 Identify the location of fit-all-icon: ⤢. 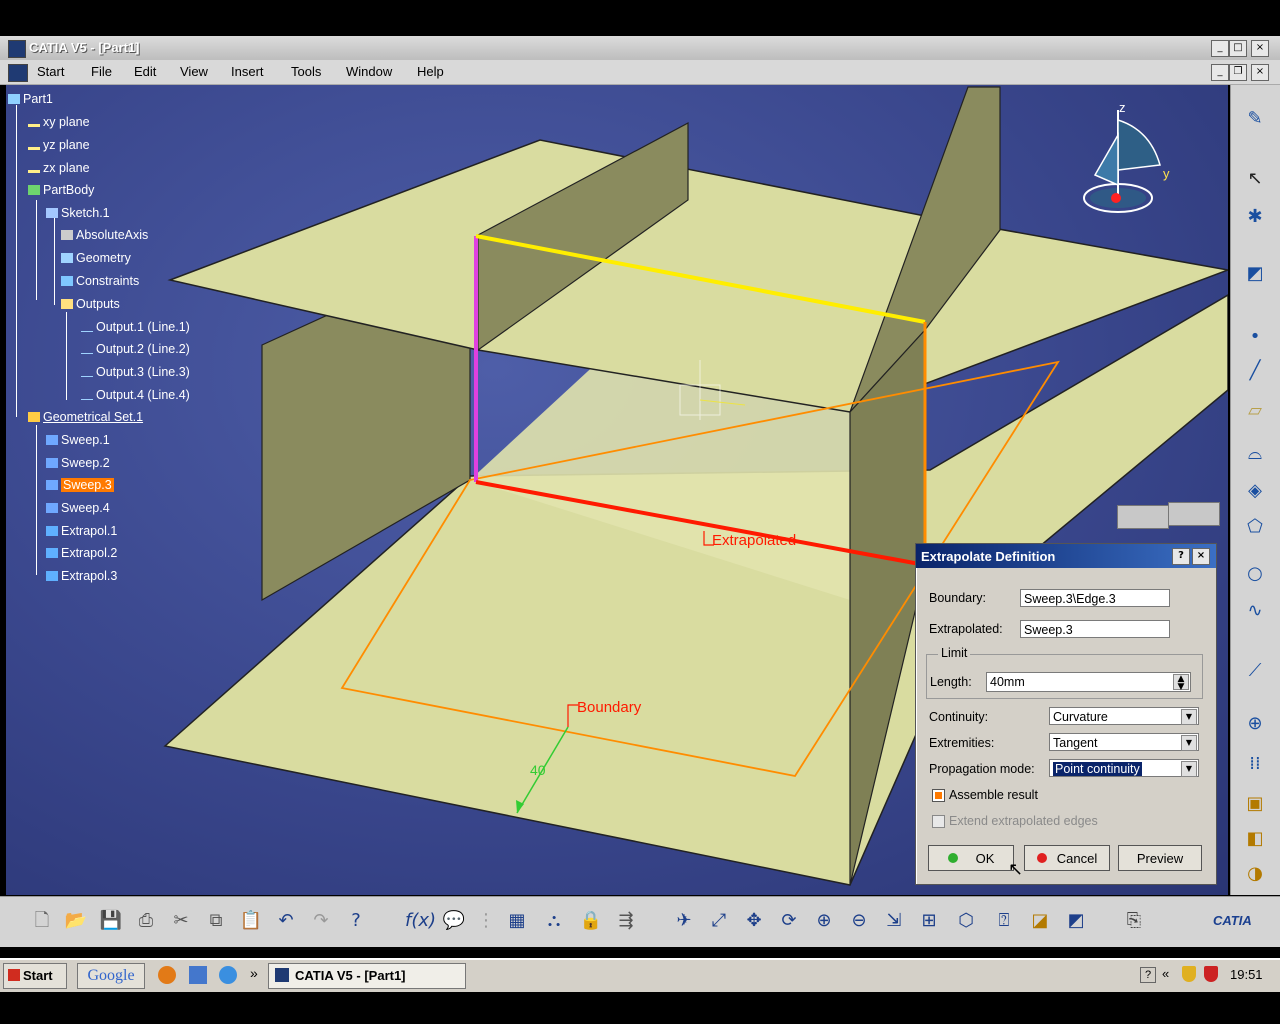
(719, 921).